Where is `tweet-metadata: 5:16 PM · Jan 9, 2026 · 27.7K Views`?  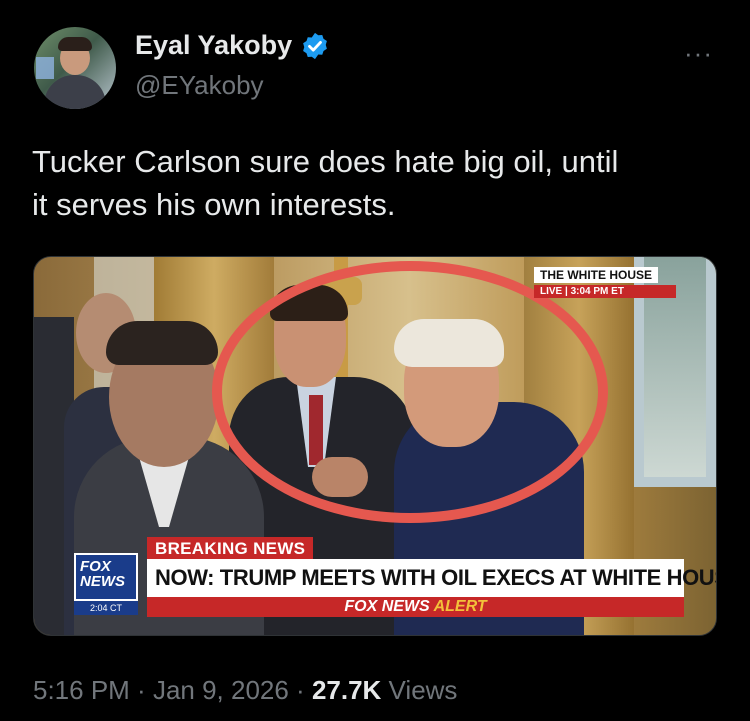
tweet-metadata: 5:16 PM · Jan 9, 2026 · 27.7K Views is located at coordinates (245, 690).